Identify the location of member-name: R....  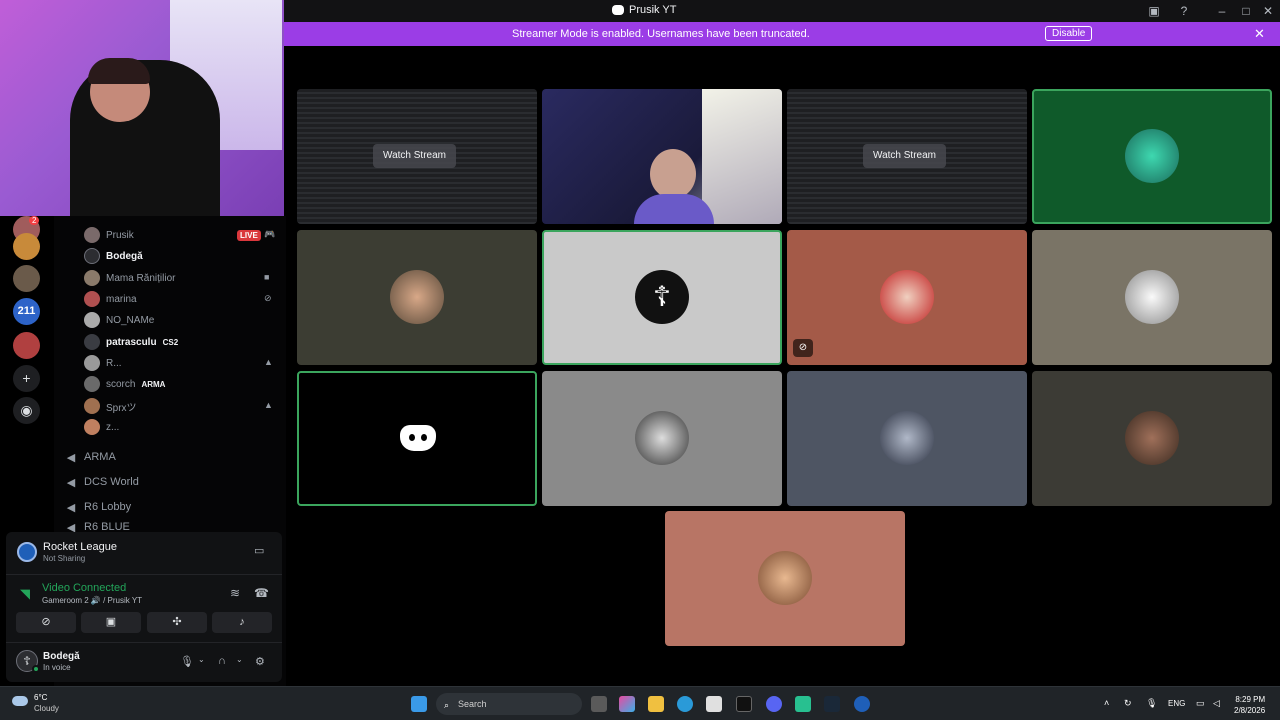
(114, 363).